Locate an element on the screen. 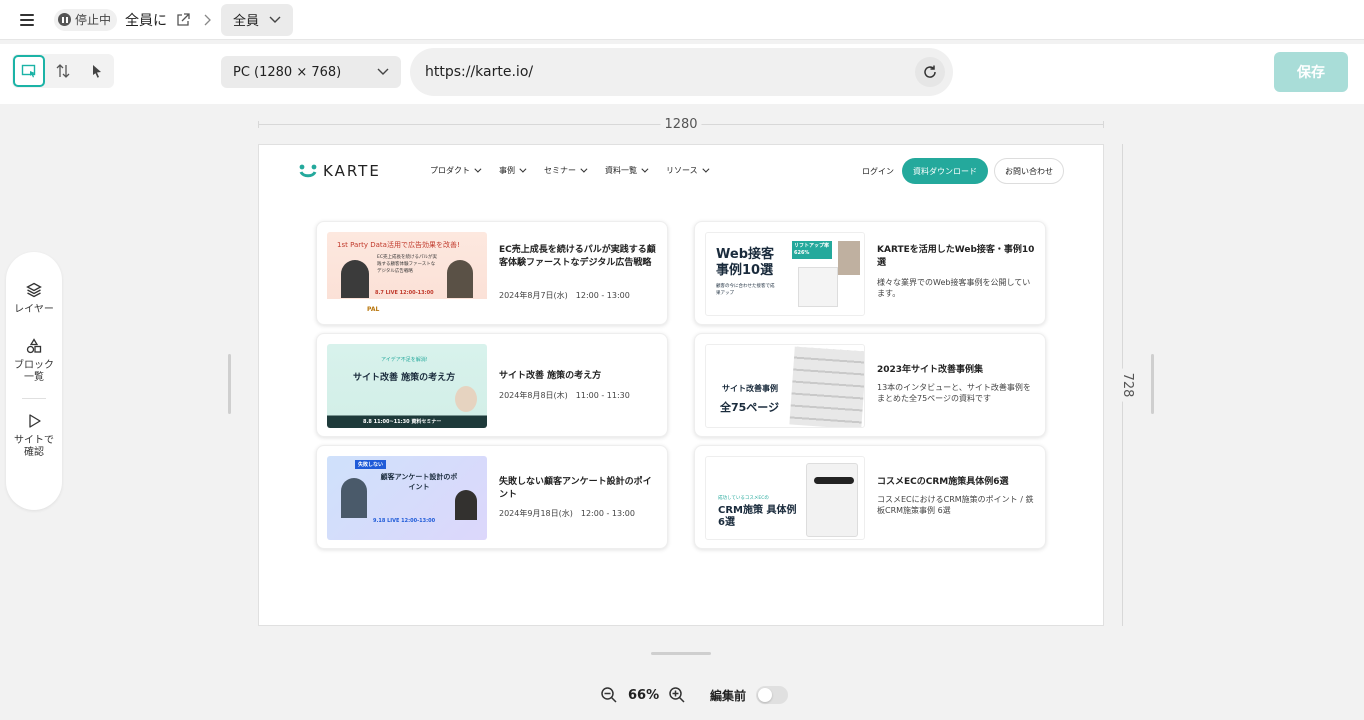  device-value: PC (1280 × 768) is located at coordinates (287, 72).